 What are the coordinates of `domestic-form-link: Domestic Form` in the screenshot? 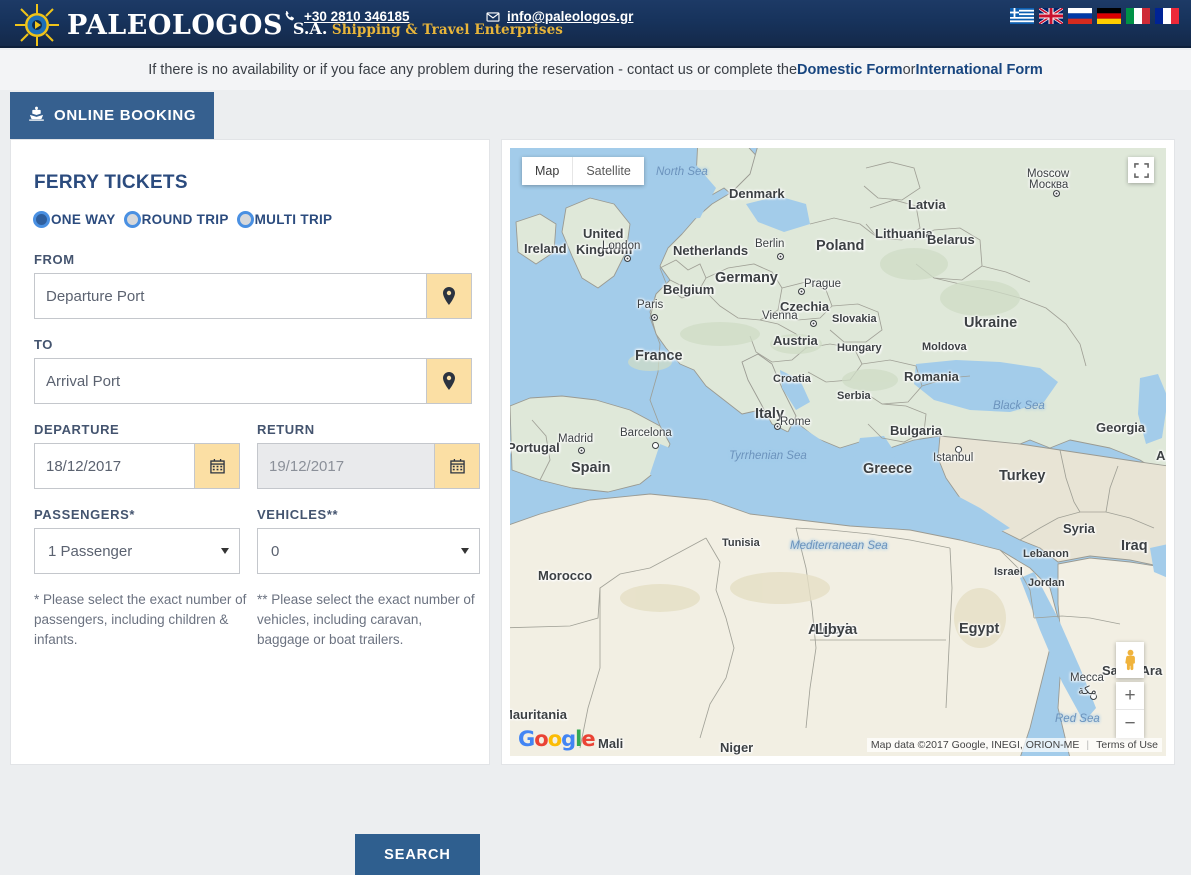 It's located at (850, 70).